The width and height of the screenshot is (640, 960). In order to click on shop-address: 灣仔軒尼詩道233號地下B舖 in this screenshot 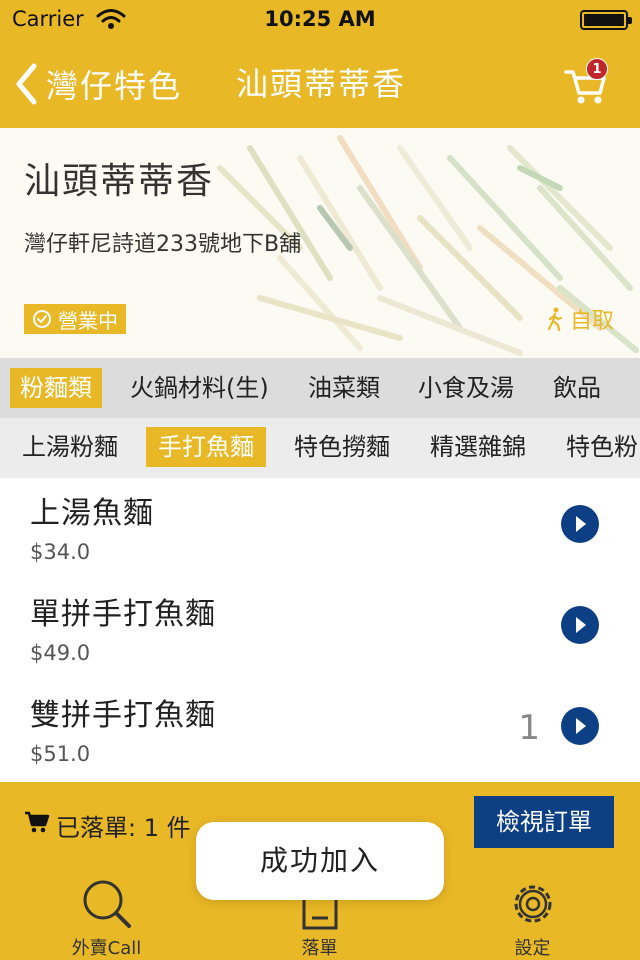, I will do `click(163, 244)`.